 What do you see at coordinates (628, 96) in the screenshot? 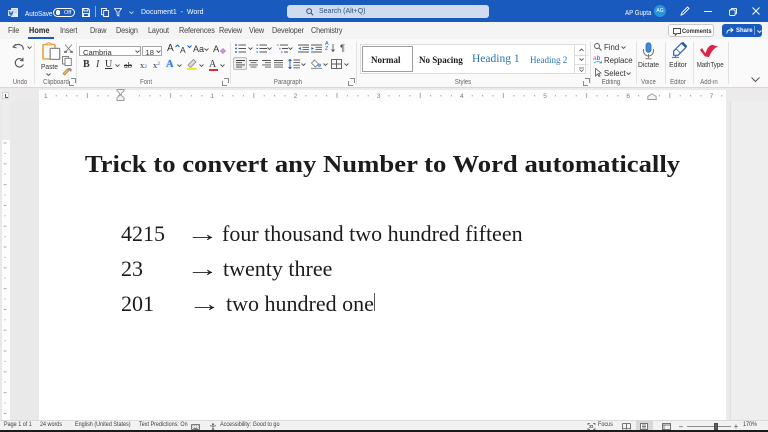
I see `svg-text: 6` at bounding box center [628, 96].